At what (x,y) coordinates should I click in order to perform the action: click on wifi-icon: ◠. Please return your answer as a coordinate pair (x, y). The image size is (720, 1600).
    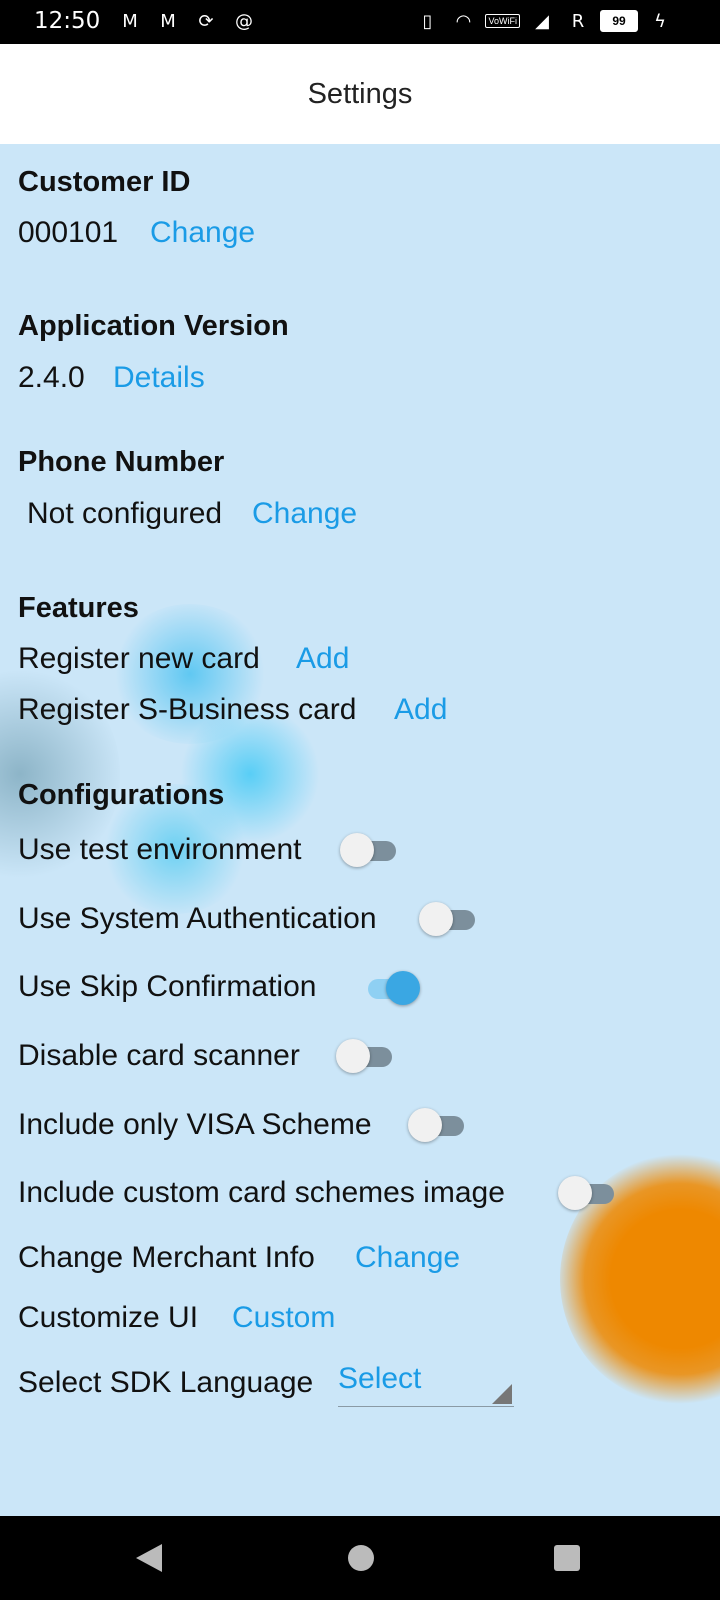
    Looking at the image, I should click on (463, 21).